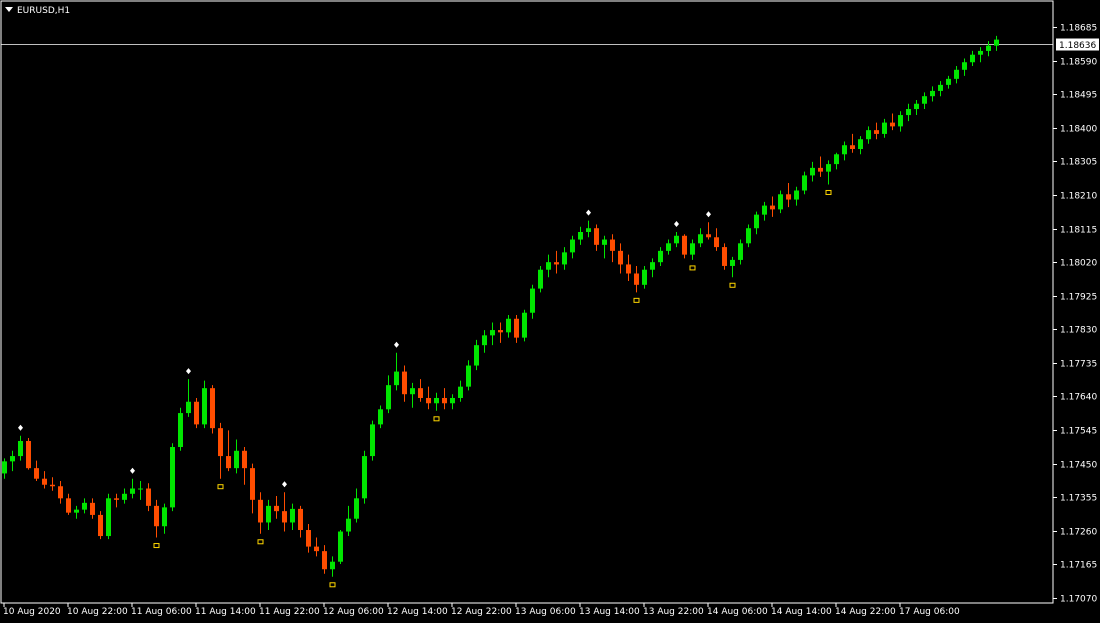 This screenshot has height=623, width=1100. Describe the element at coordinates (1078, 231) in the screenshot. I see `price-tick-label: 1.18115` at that location.